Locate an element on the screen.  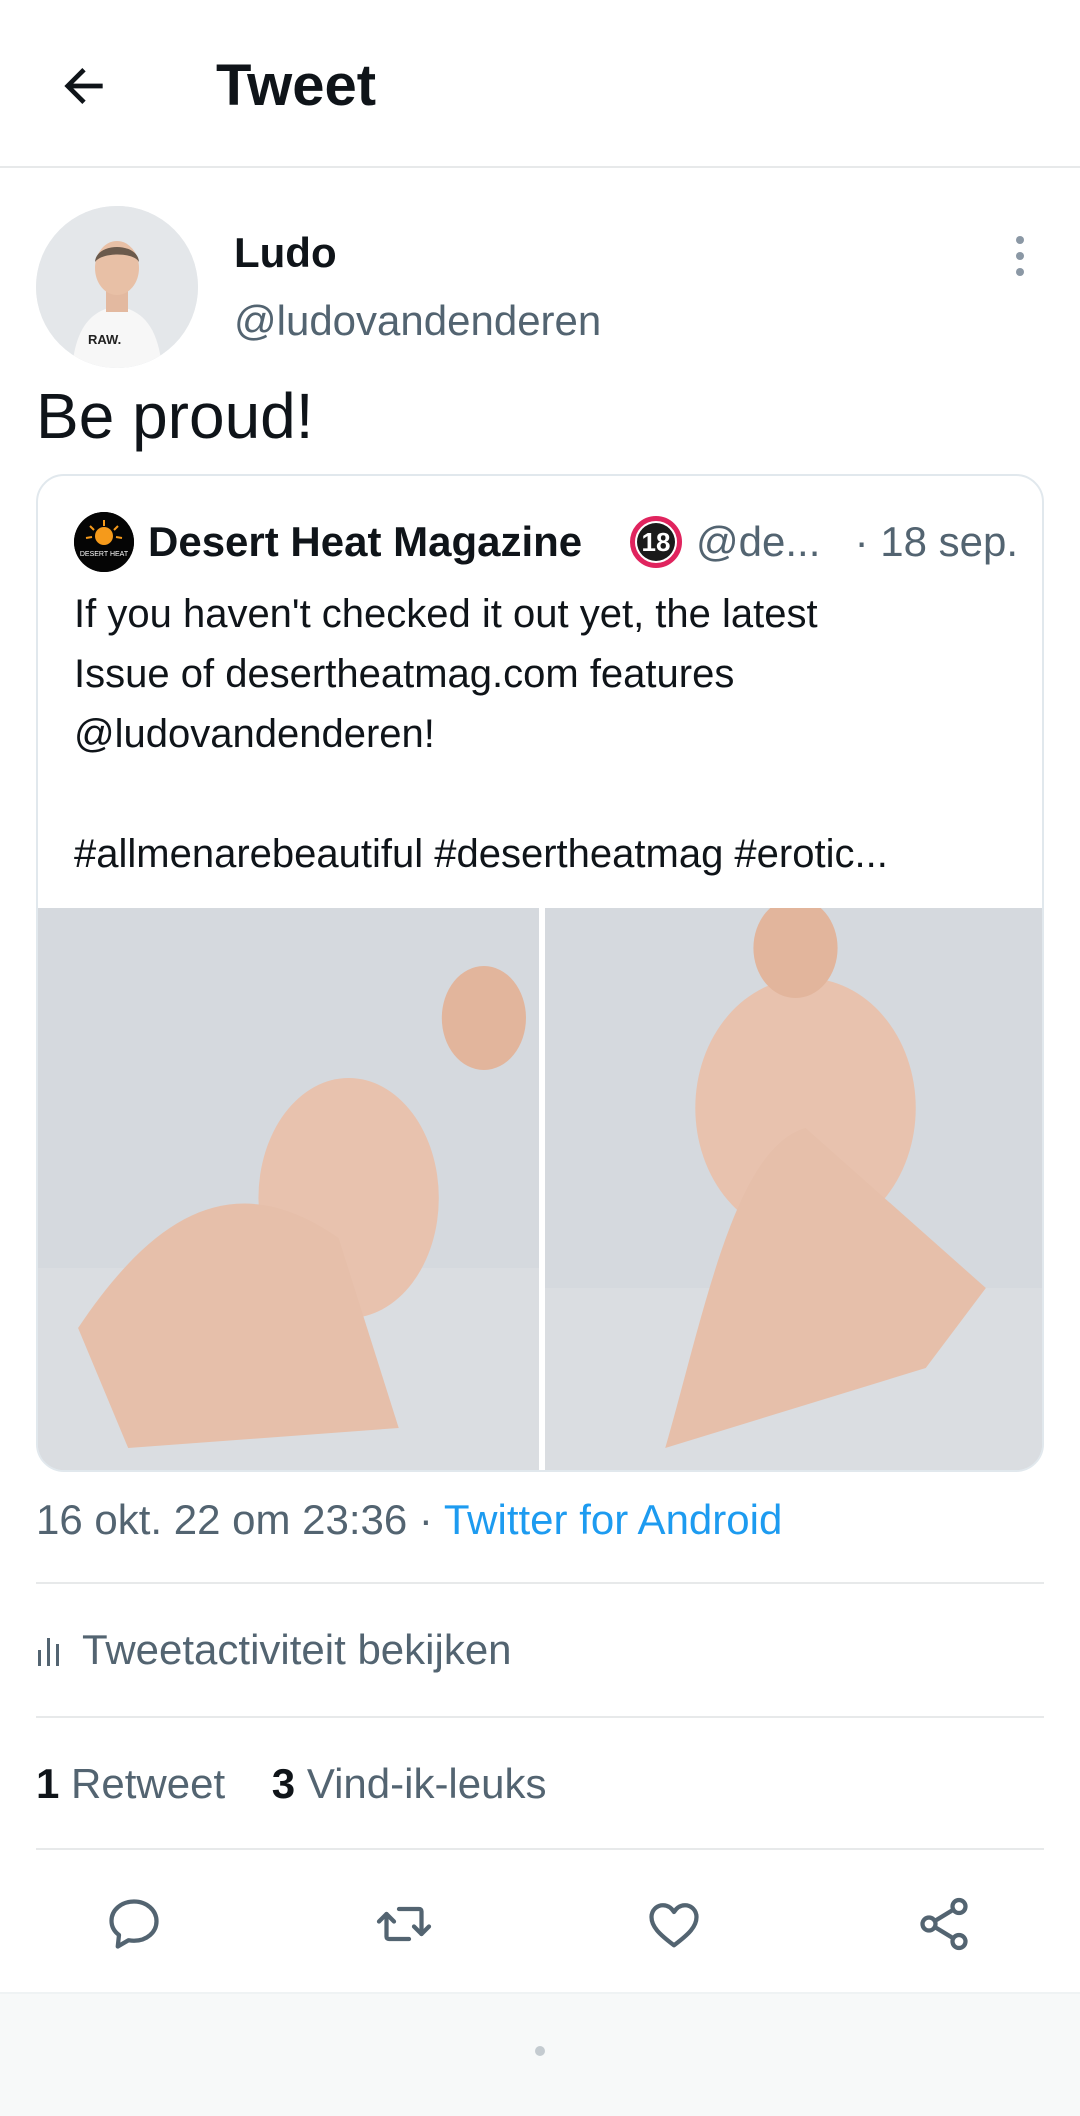
svg-text: RAW. is located at coordinates (104, 339).